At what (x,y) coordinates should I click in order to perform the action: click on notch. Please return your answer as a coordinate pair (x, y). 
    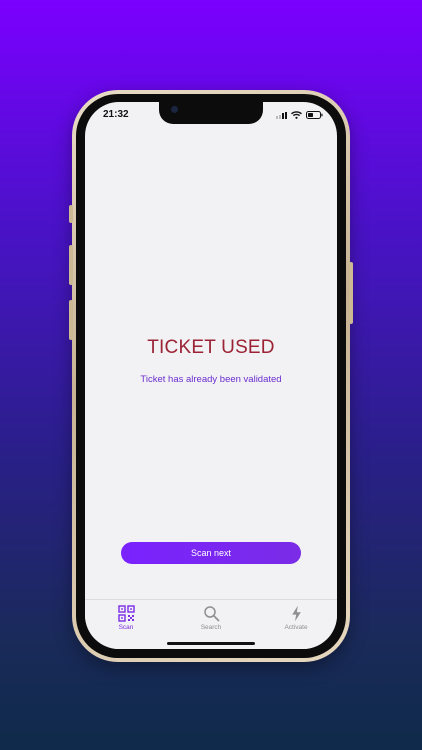
    Looking at the image, I should click on (211, 113).